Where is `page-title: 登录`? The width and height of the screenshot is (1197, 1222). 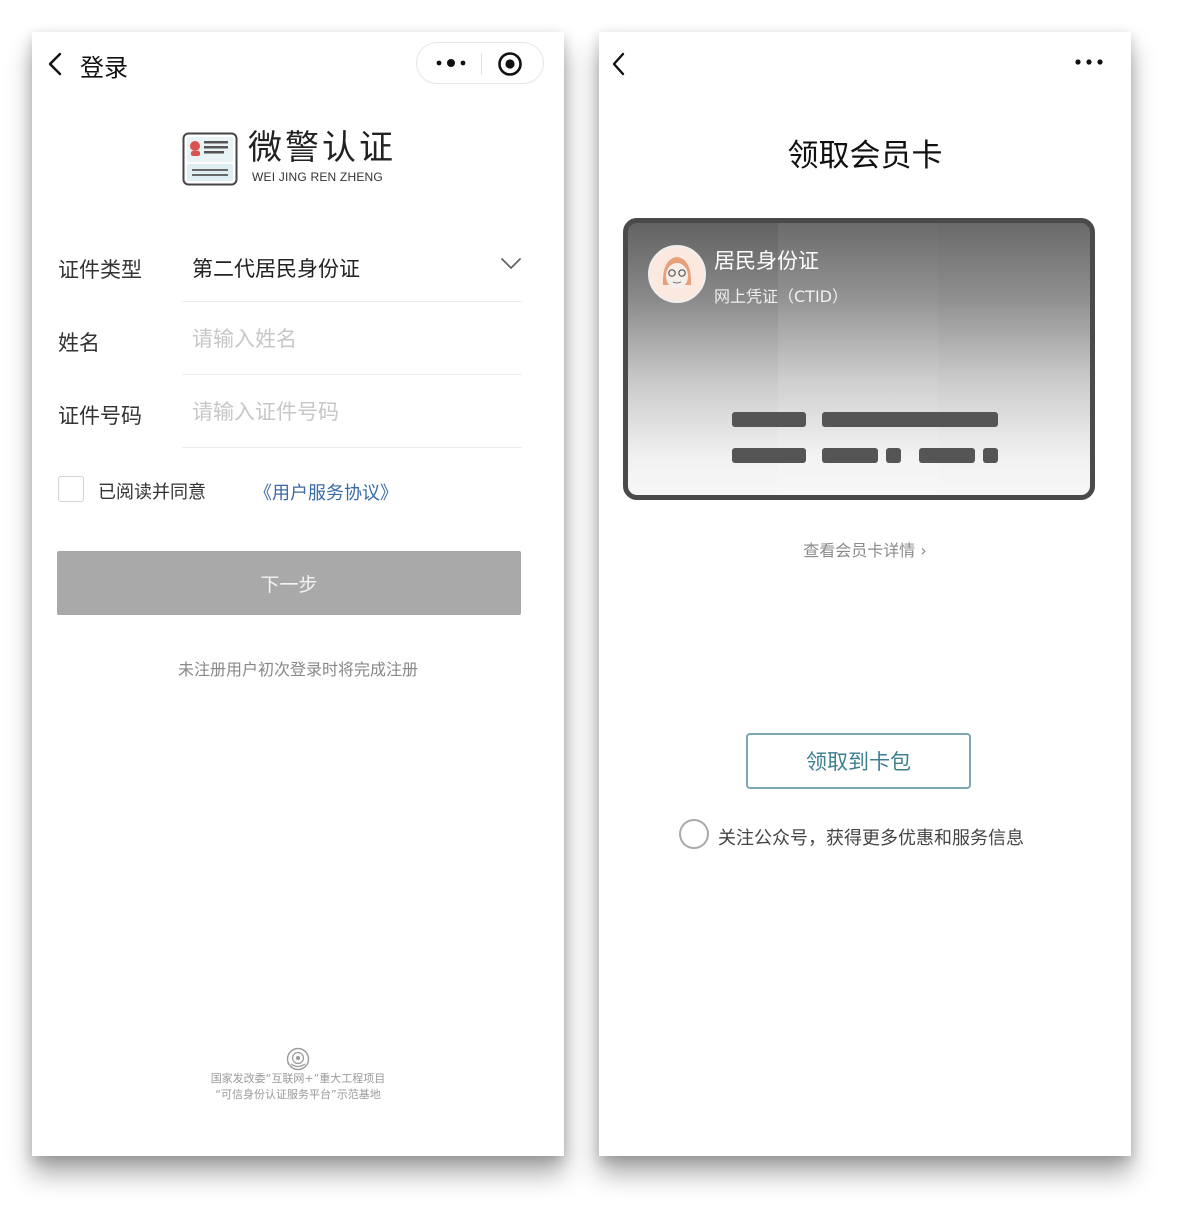
page-title: 登录 is located at coordinates (104, 68).